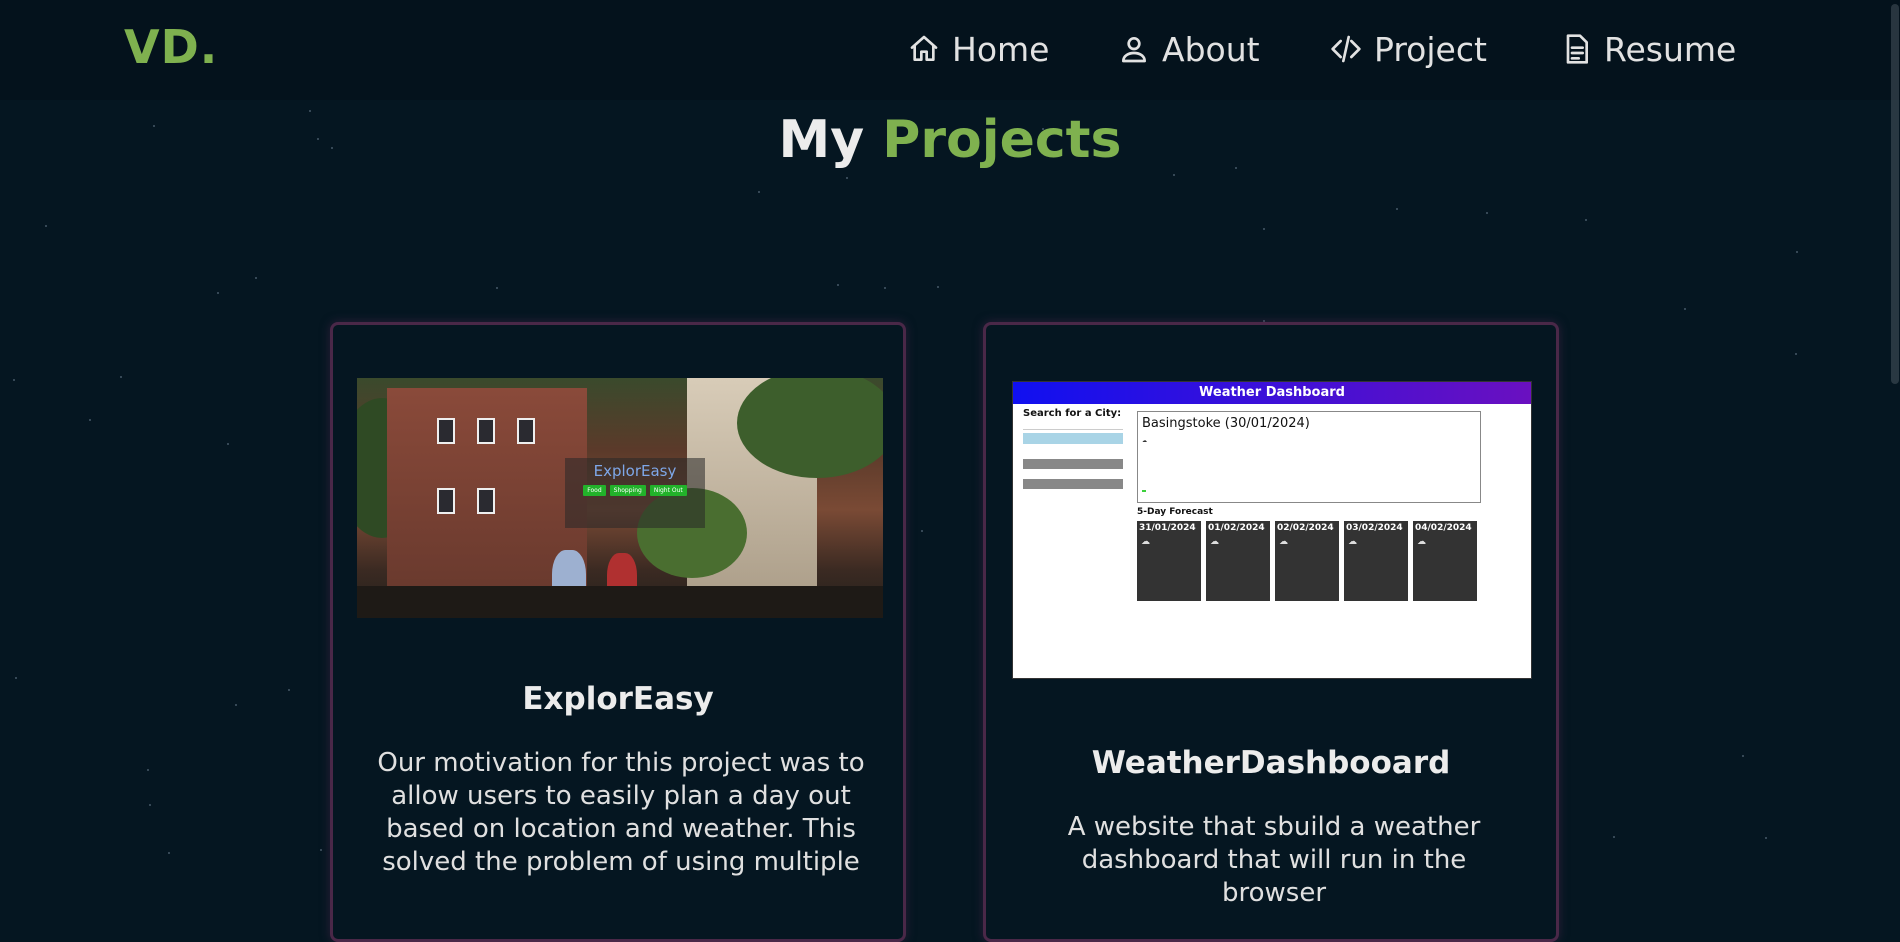 The image size is (1900, 942). I want to click on heading-accent: Projects, so click(1002, 140).